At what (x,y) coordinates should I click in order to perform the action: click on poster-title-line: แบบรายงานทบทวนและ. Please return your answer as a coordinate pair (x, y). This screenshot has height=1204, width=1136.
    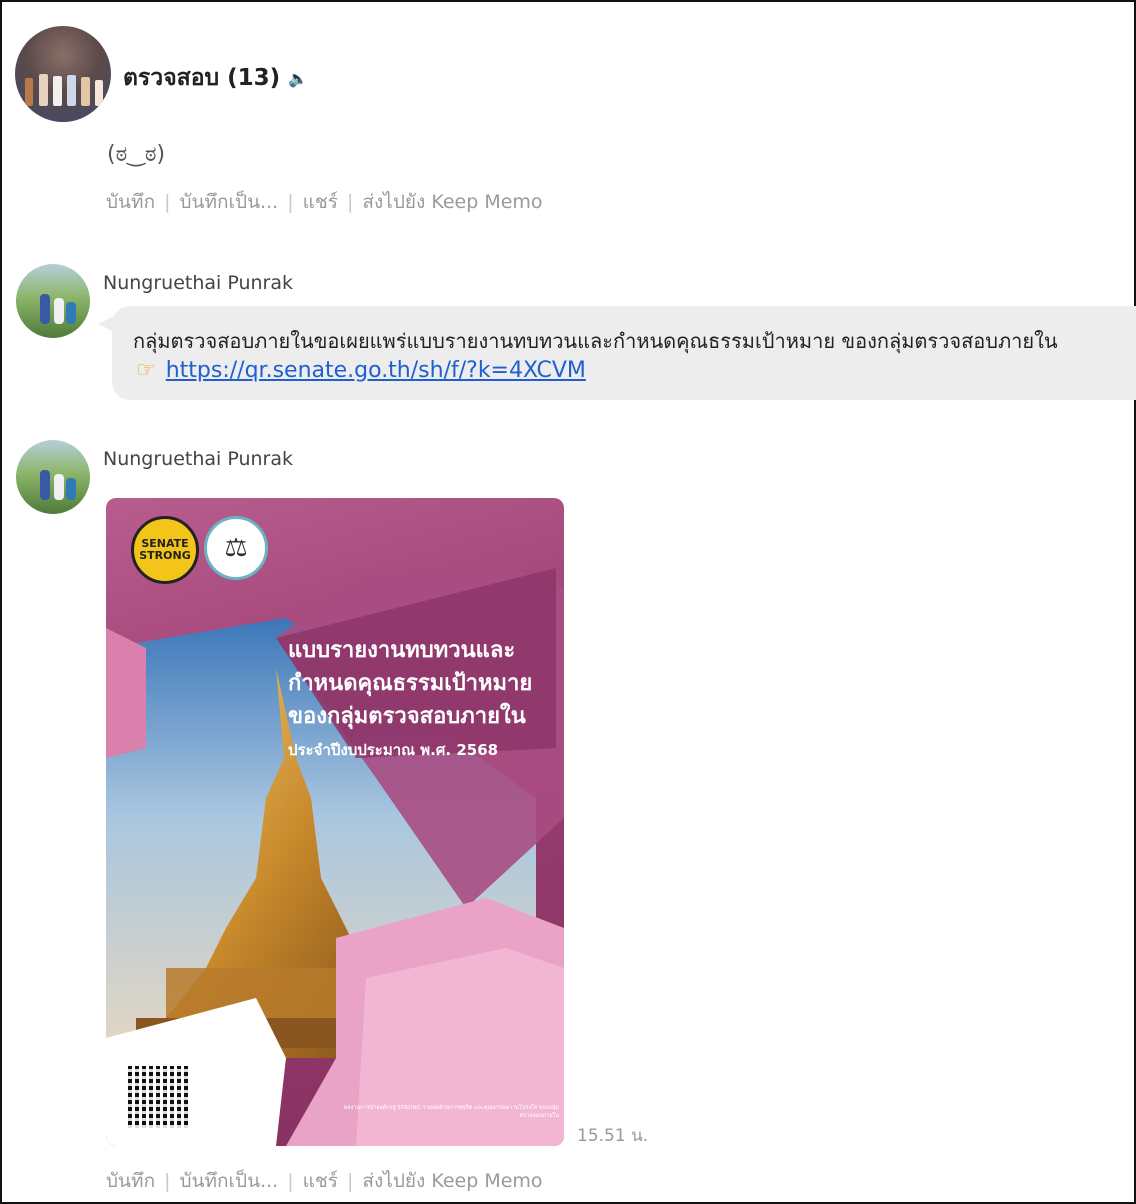
    Looking at the image, I should click on (402, 650).